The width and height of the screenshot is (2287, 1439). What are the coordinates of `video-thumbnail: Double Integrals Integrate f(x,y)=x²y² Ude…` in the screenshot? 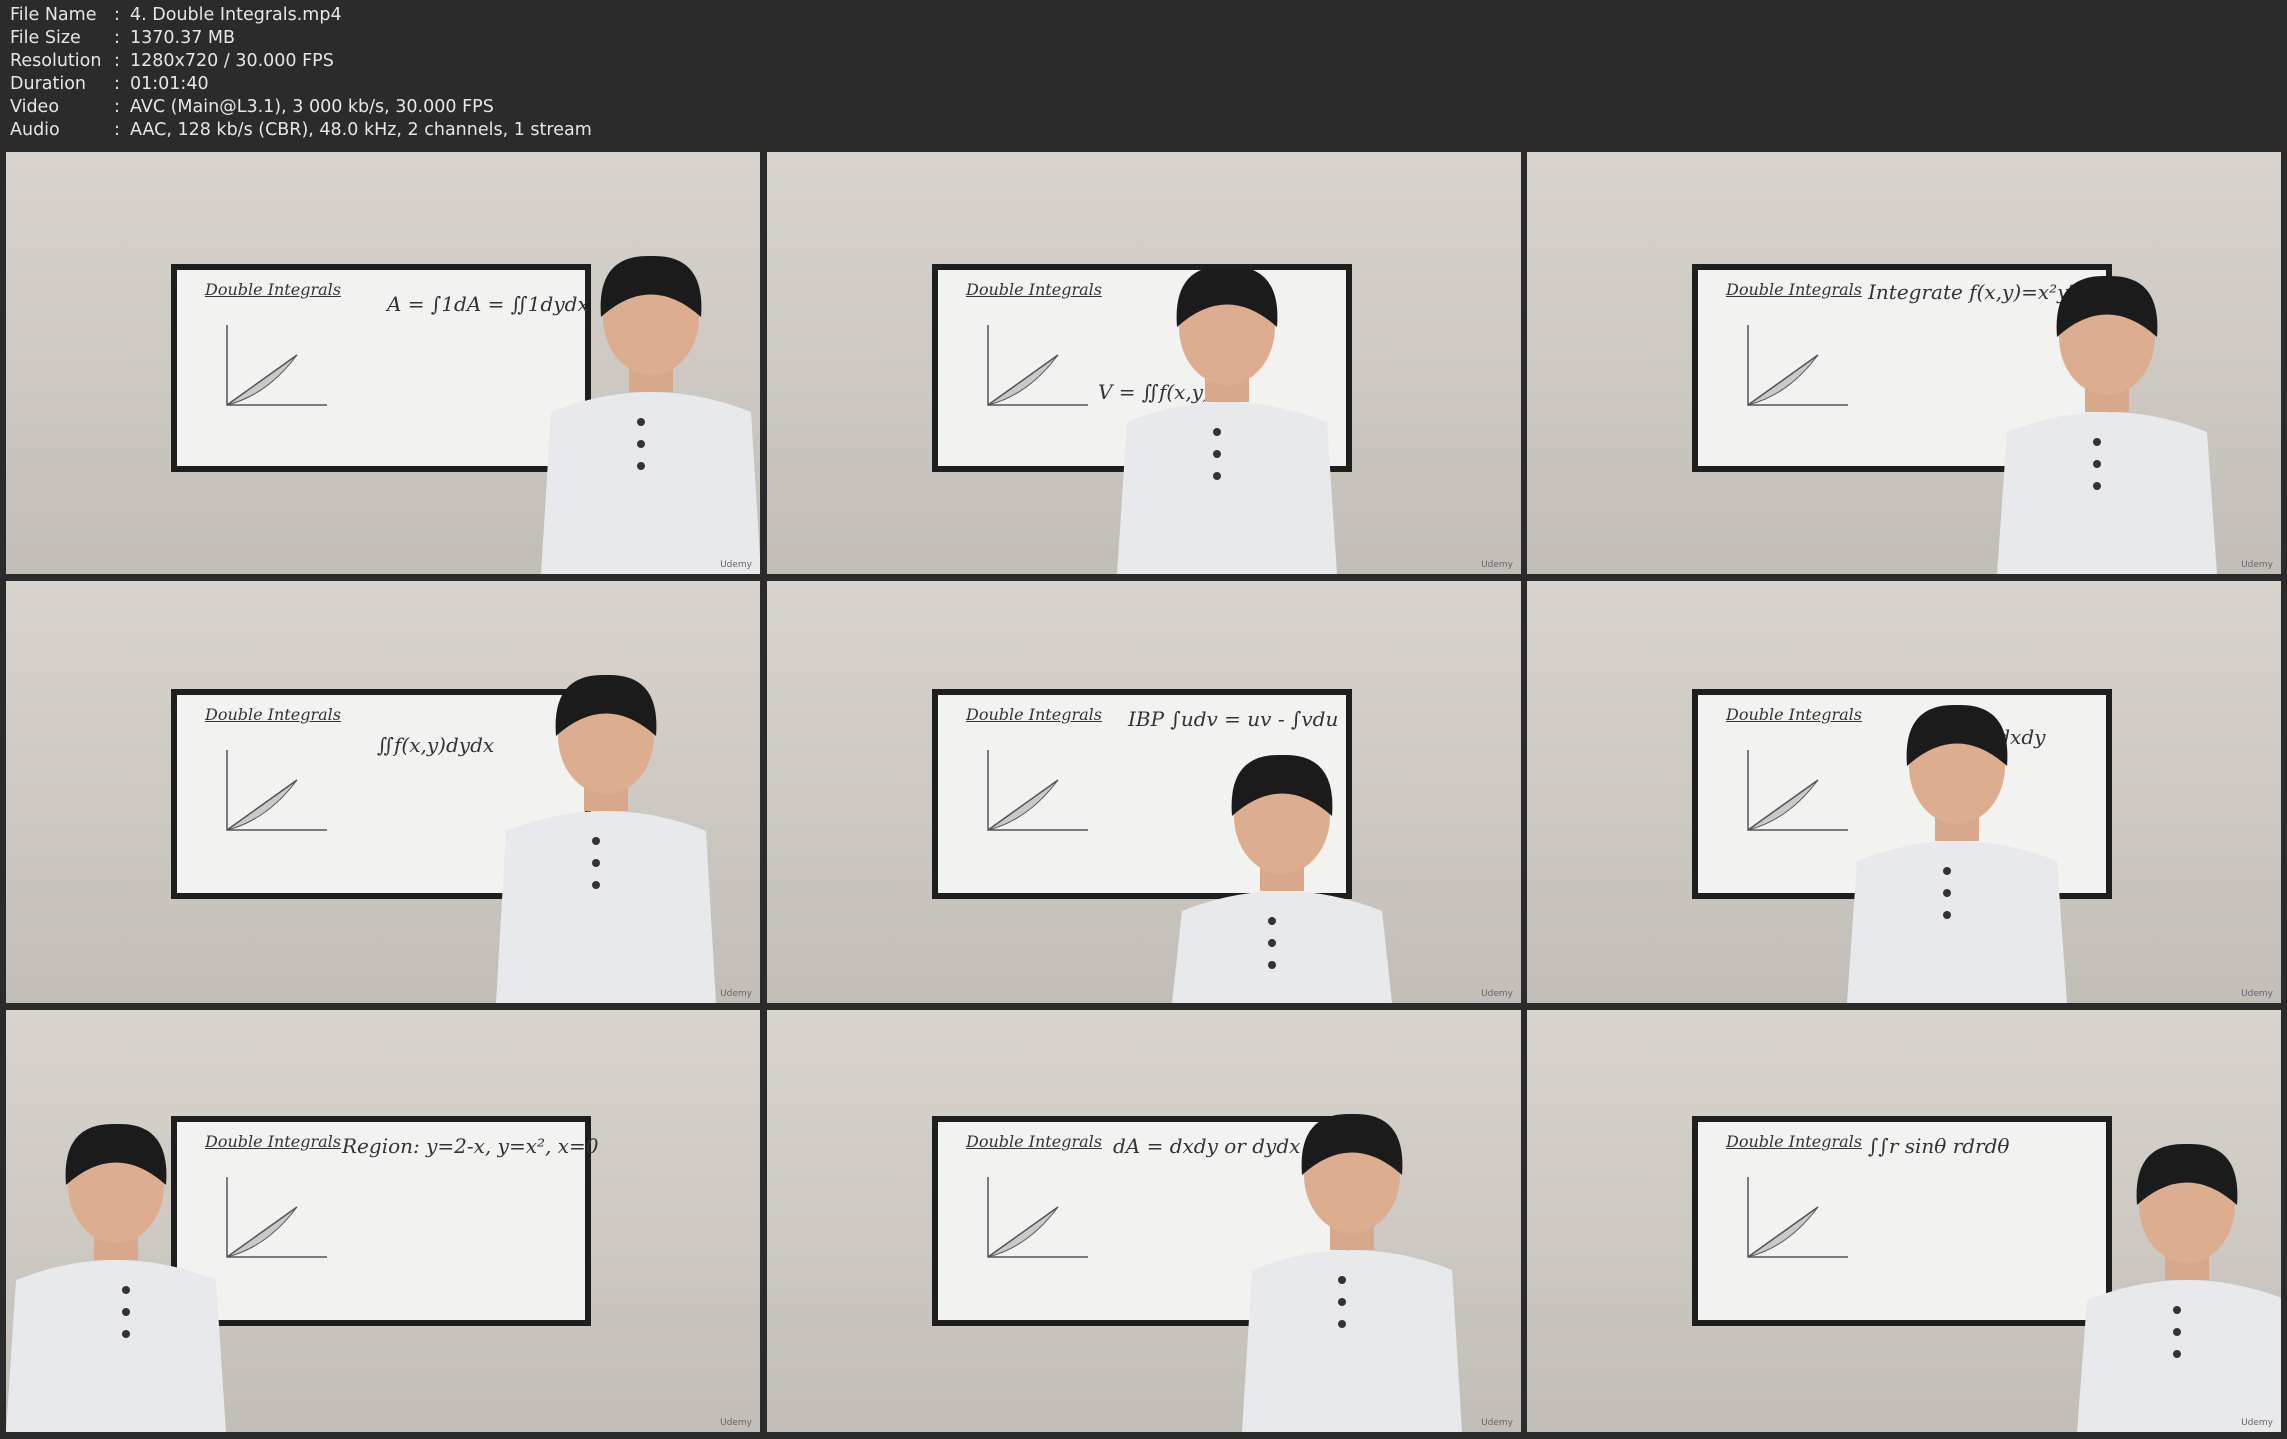 It's located at (1904, 363).